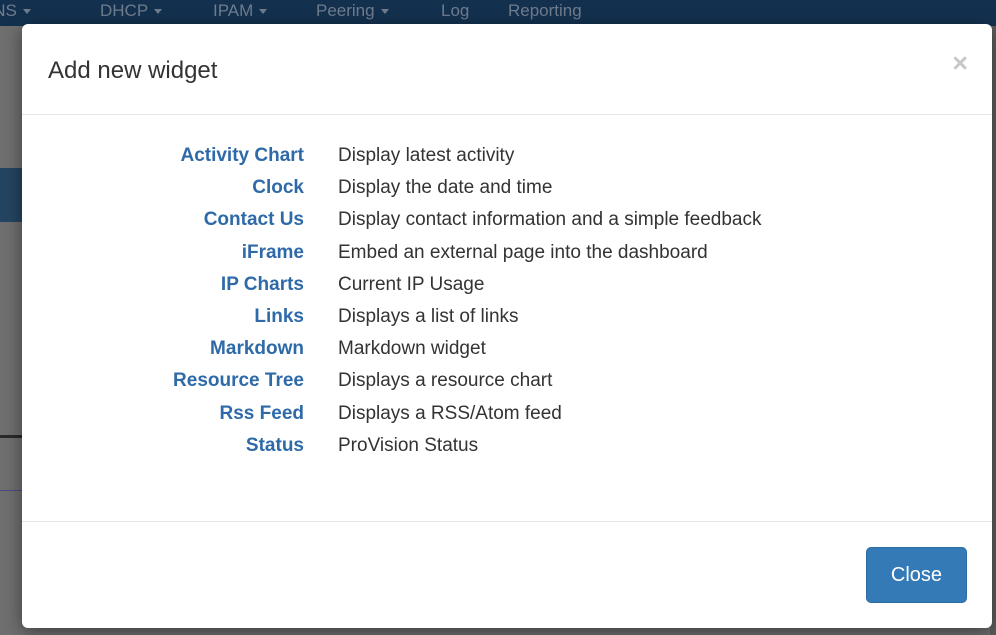 The height and width of the screenshot is (635, 996). I want to click on list-item: Resource Tree Displays a resource chart, so click(507, 385).